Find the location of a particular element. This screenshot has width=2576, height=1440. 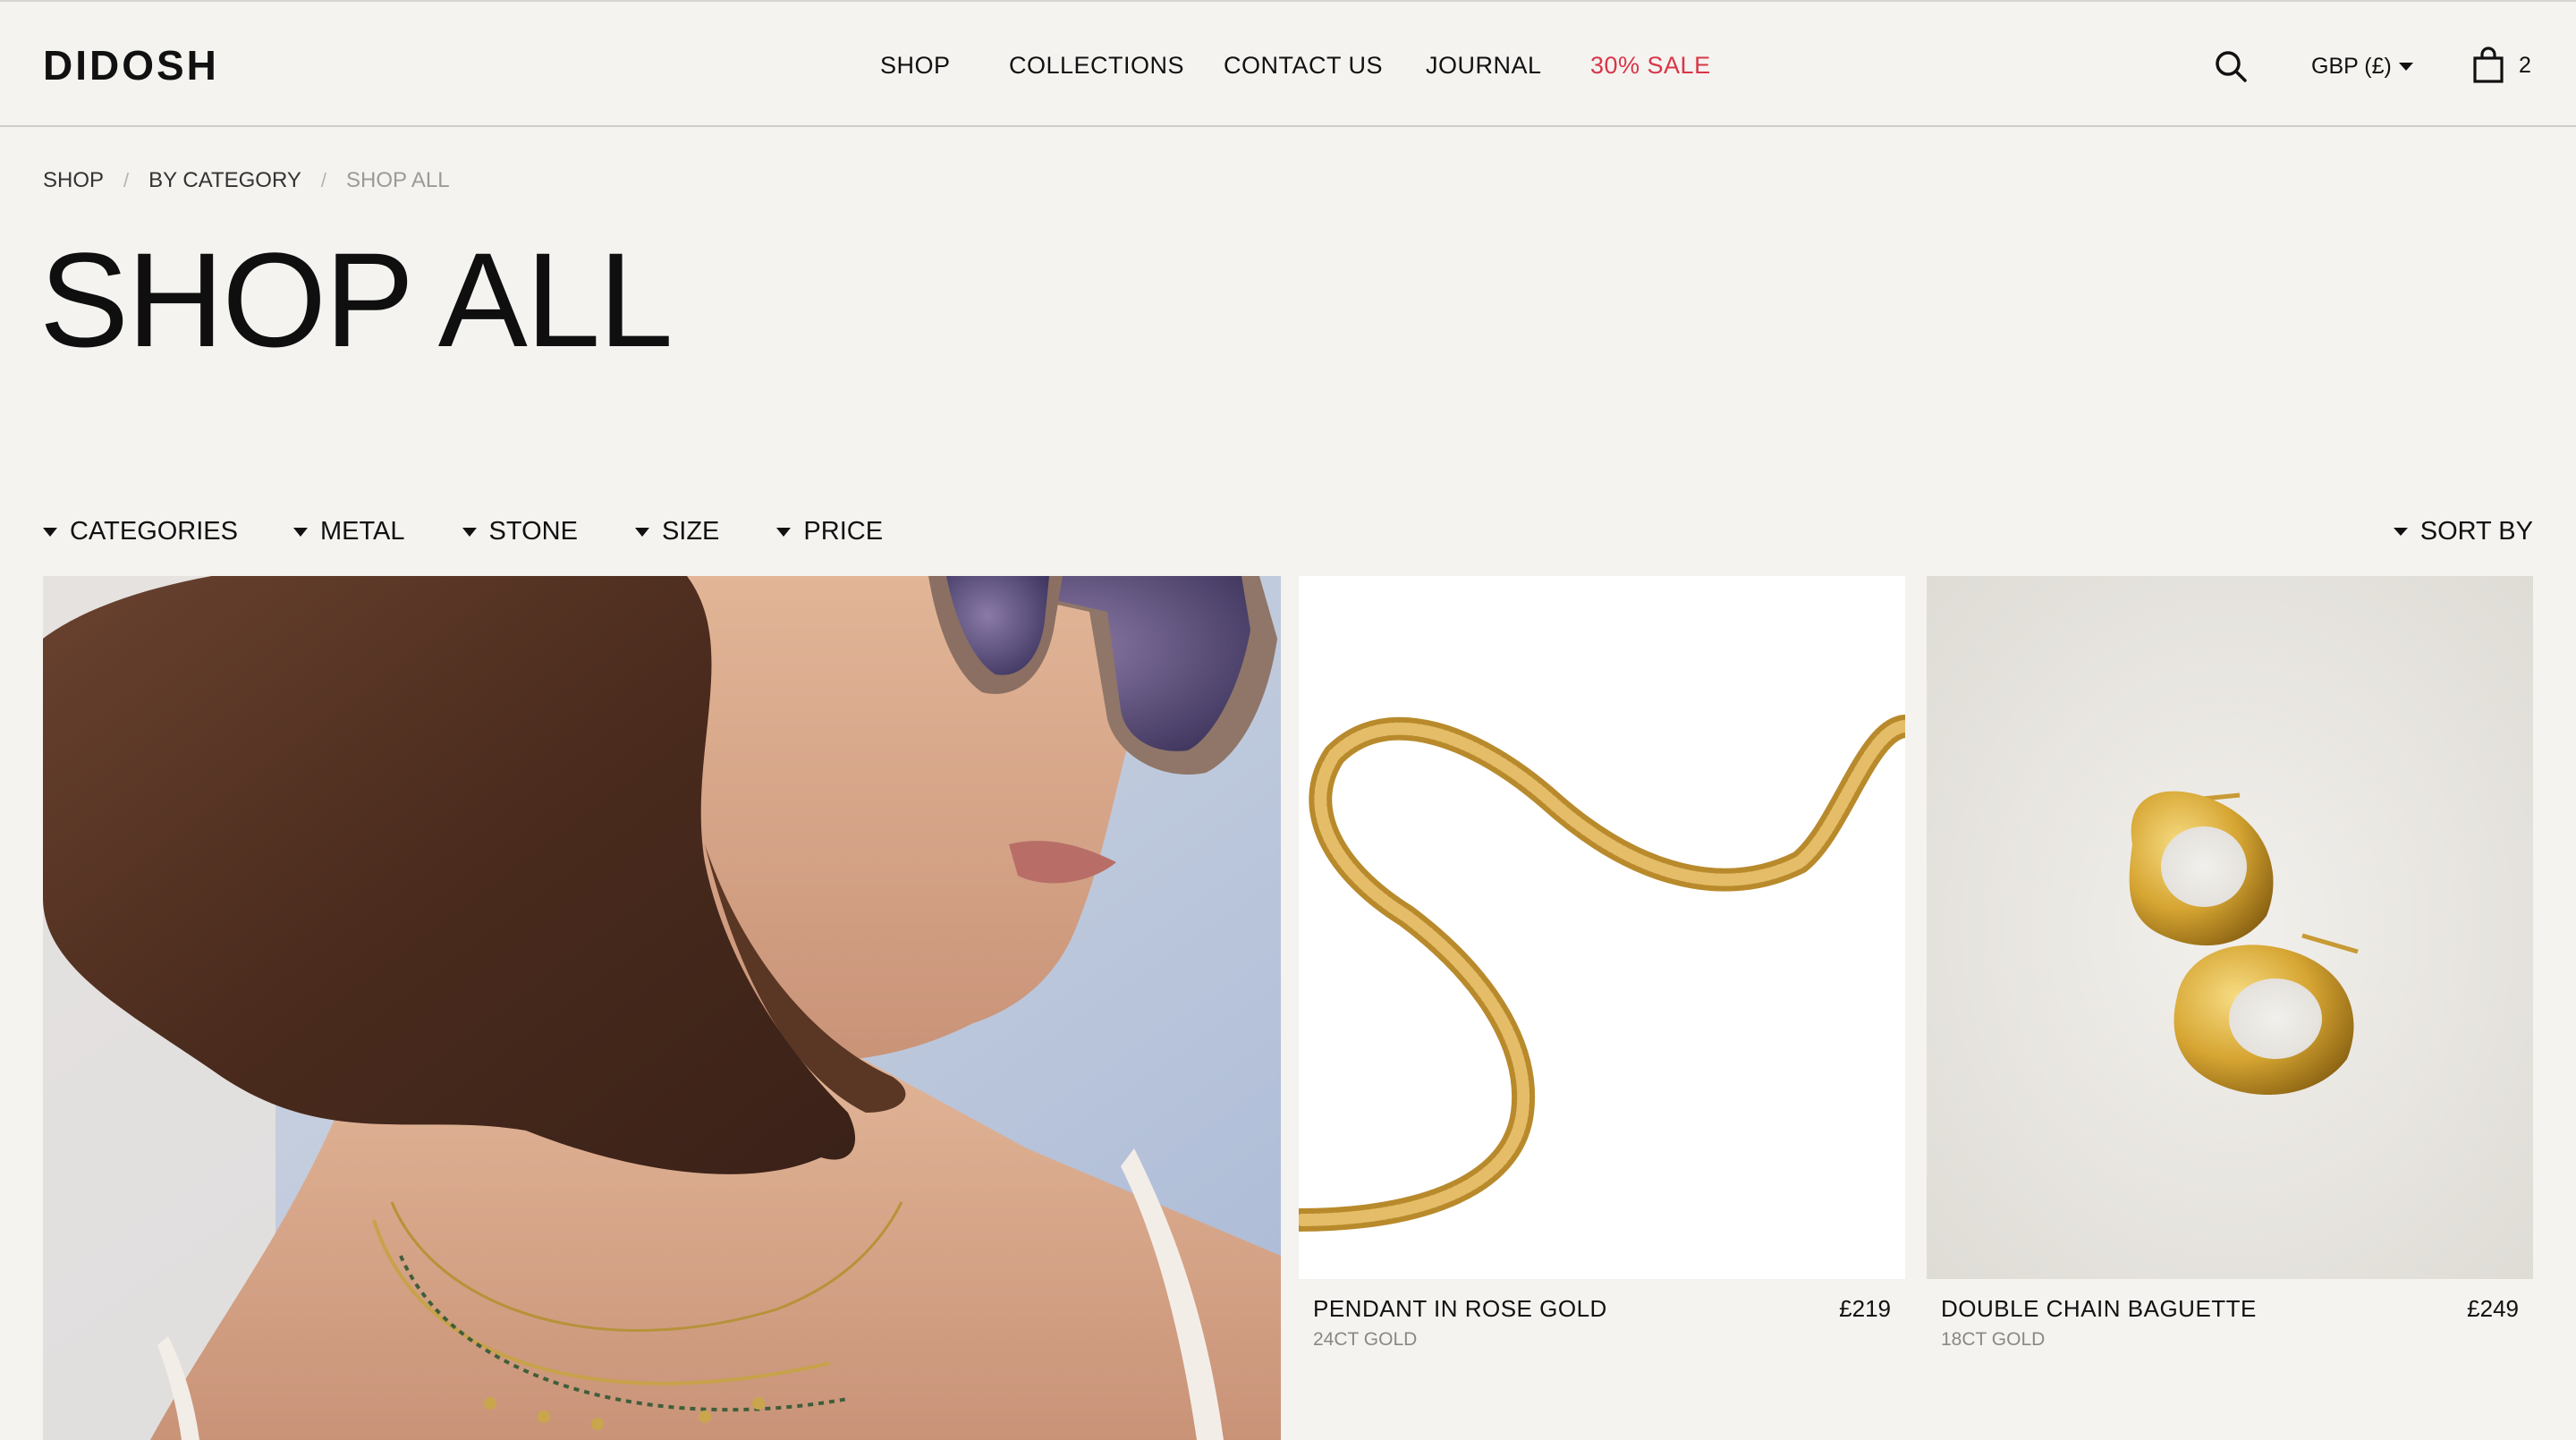

filter-label: CATEGORIES is located at coordinates (154, 532).